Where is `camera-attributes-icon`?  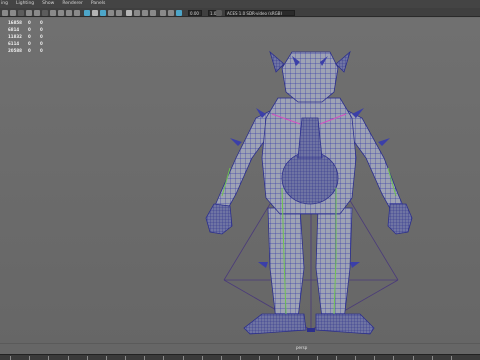
camera-attributes-icon is located at coordinates (13, 12).